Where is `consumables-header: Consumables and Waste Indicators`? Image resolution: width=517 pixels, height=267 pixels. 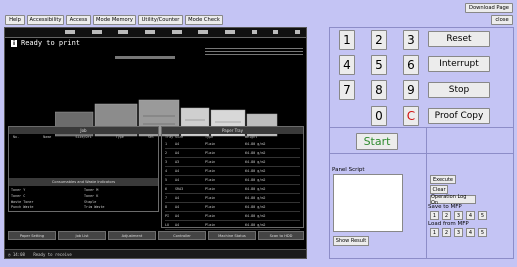 consumables-header: Consumables and Waste Indicators is located at coordinates (83, 182).